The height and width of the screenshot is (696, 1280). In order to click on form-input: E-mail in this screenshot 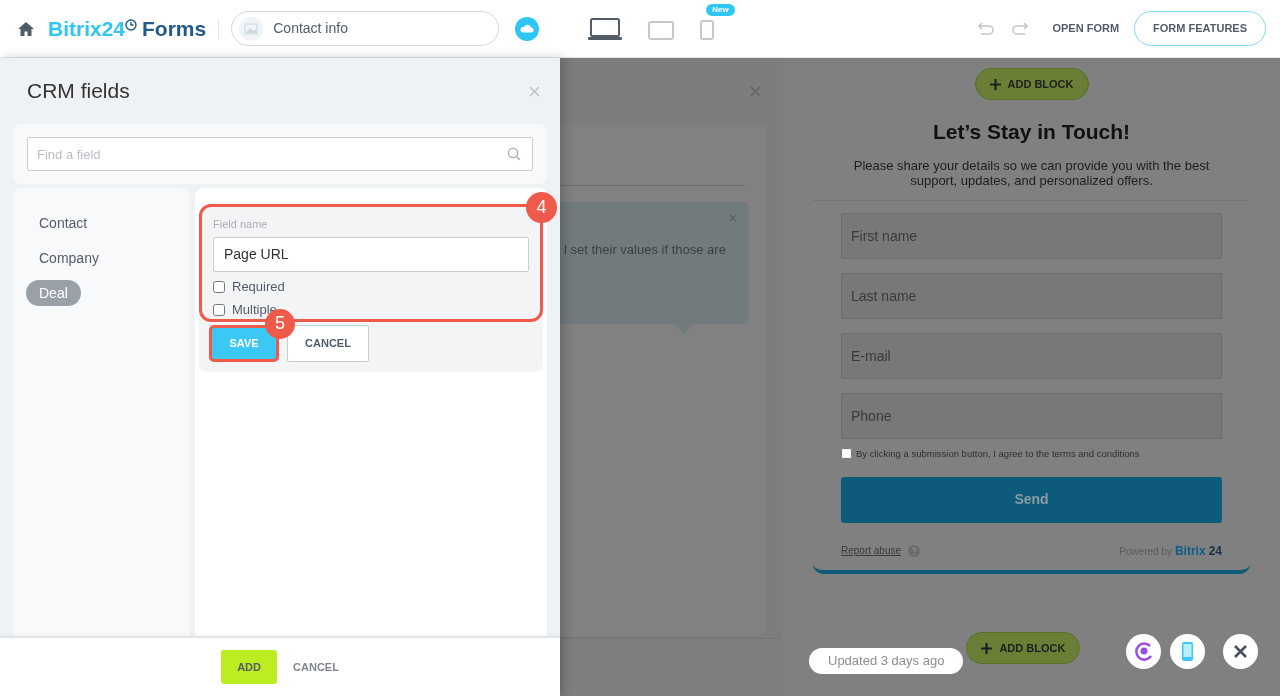, I will do `click(1031, 355)`.